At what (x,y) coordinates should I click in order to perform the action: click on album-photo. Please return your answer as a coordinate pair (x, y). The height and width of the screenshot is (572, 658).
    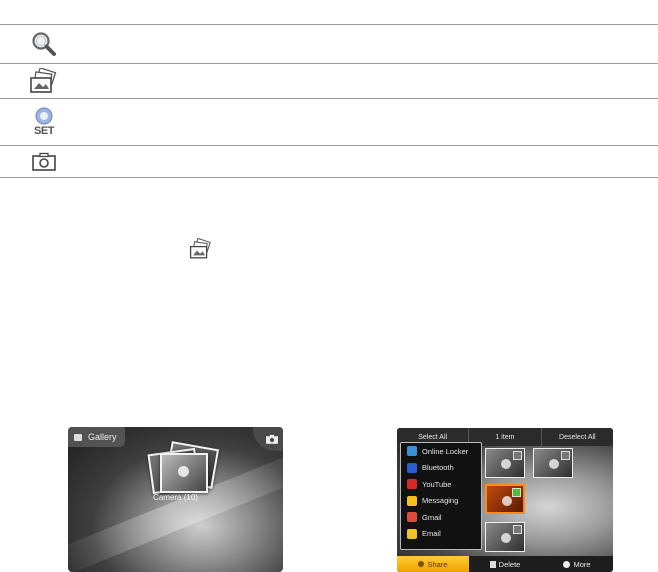
    Looking at the image, I should click on (184, 473).